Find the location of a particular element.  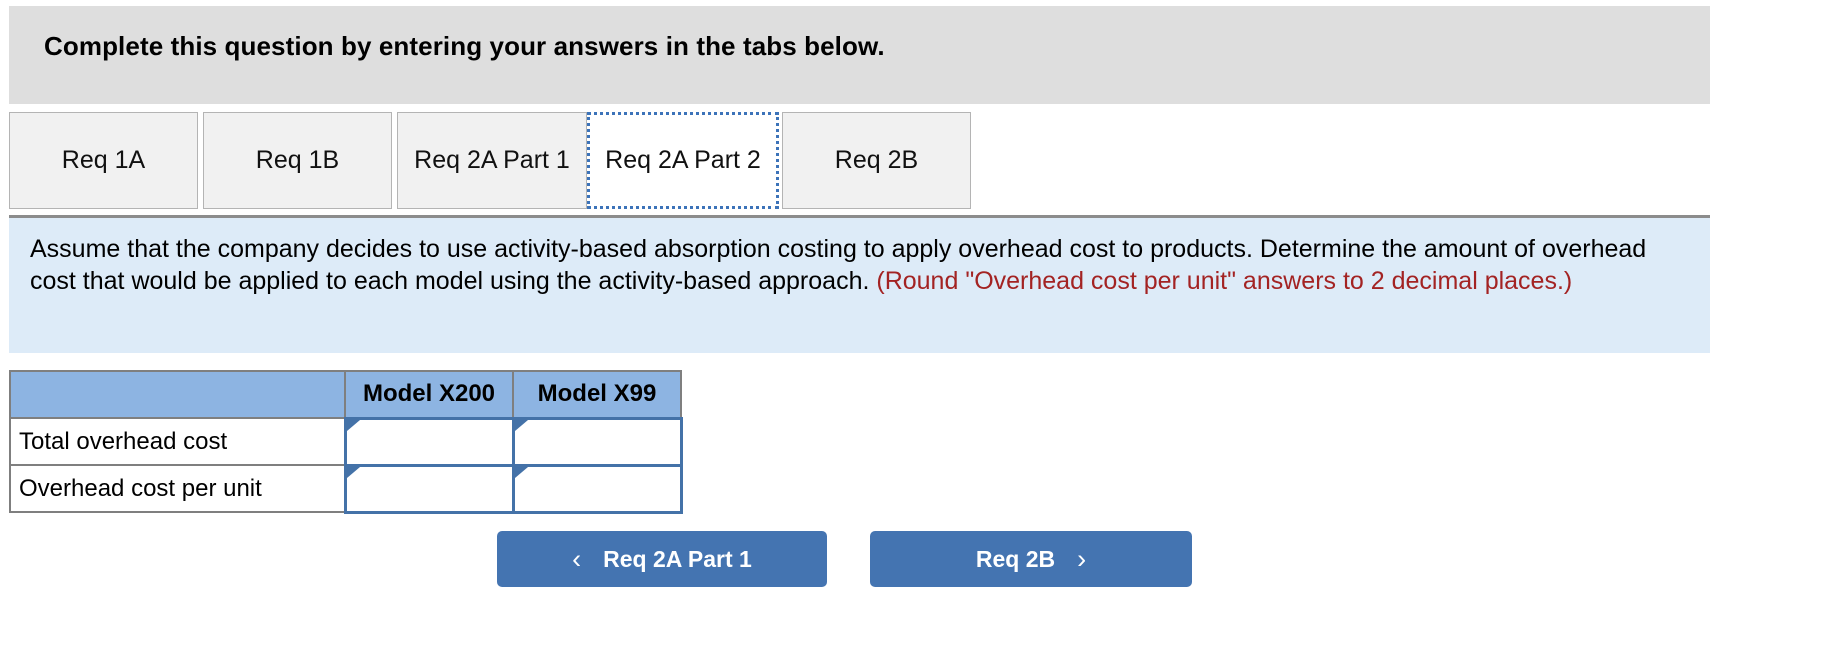

chevron-right-icon: › is located at coordinates (1082, 558).